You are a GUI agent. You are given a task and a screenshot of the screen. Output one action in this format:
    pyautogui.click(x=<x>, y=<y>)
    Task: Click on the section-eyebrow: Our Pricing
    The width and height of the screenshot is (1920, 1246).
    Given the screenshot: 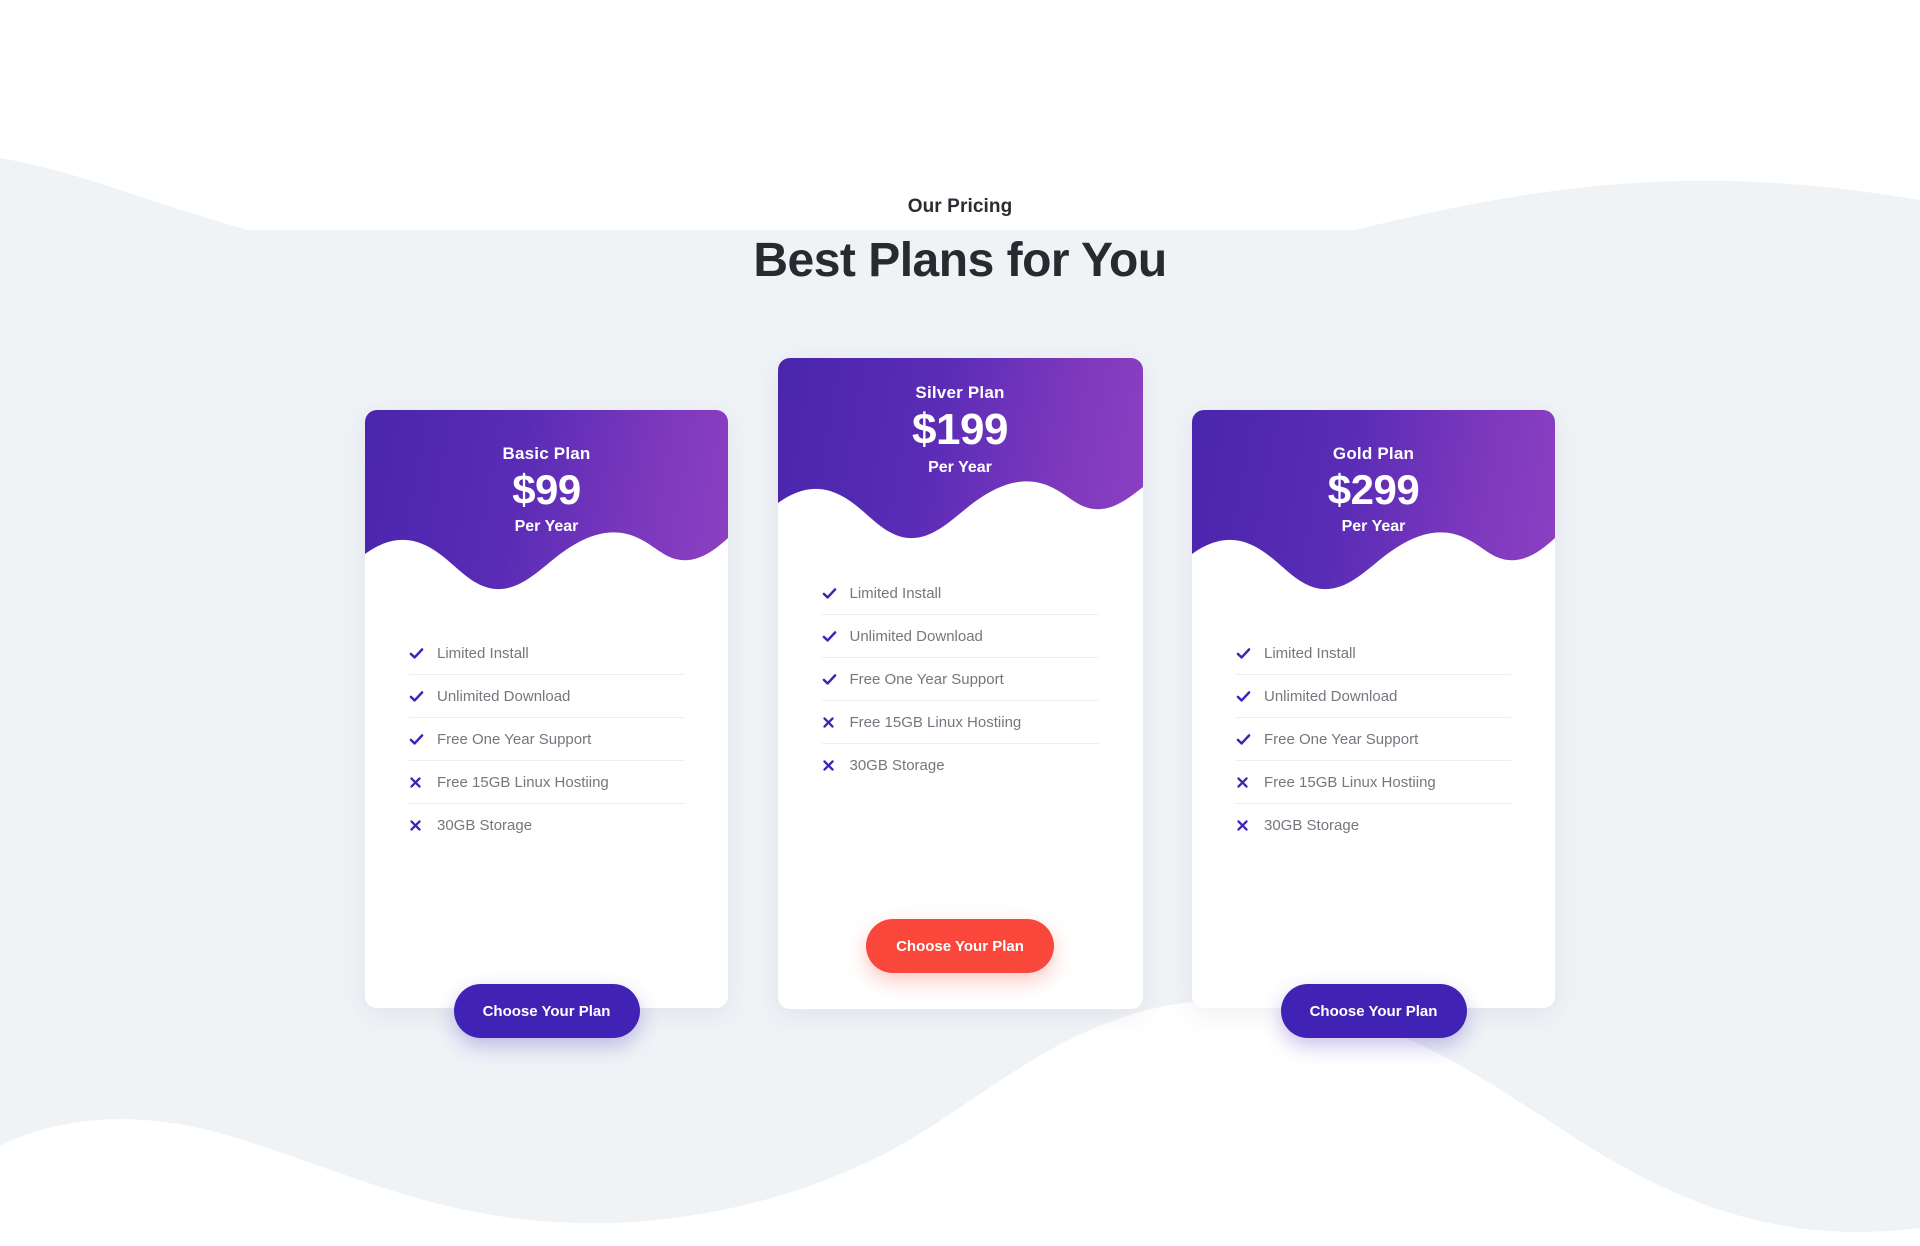 What is the action you would take?
    pyautogui.click(x=960, y=206)
    